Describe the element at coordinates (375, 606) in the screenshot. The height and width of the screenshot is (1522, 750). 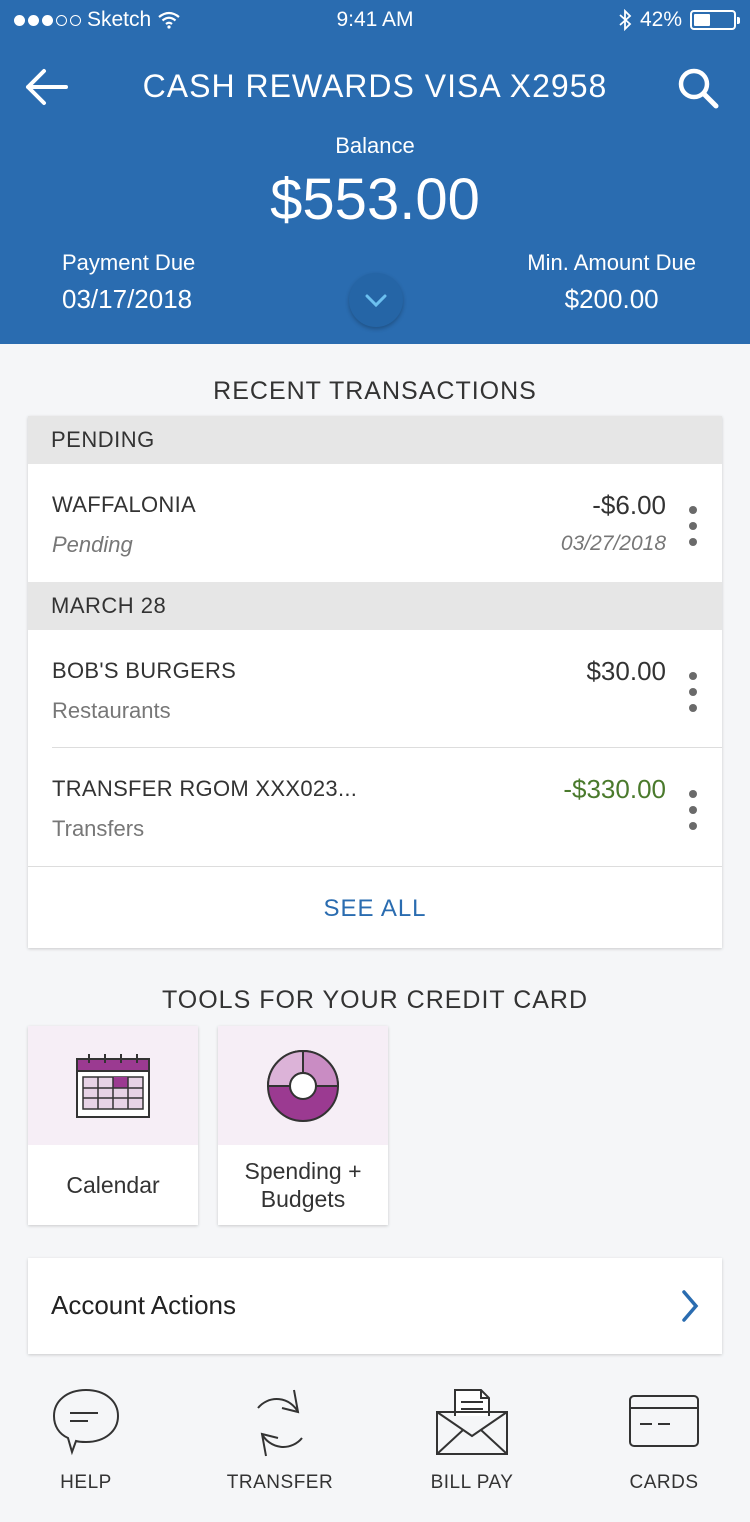
I see `group-header-march-28: MARCH 28` at that location.